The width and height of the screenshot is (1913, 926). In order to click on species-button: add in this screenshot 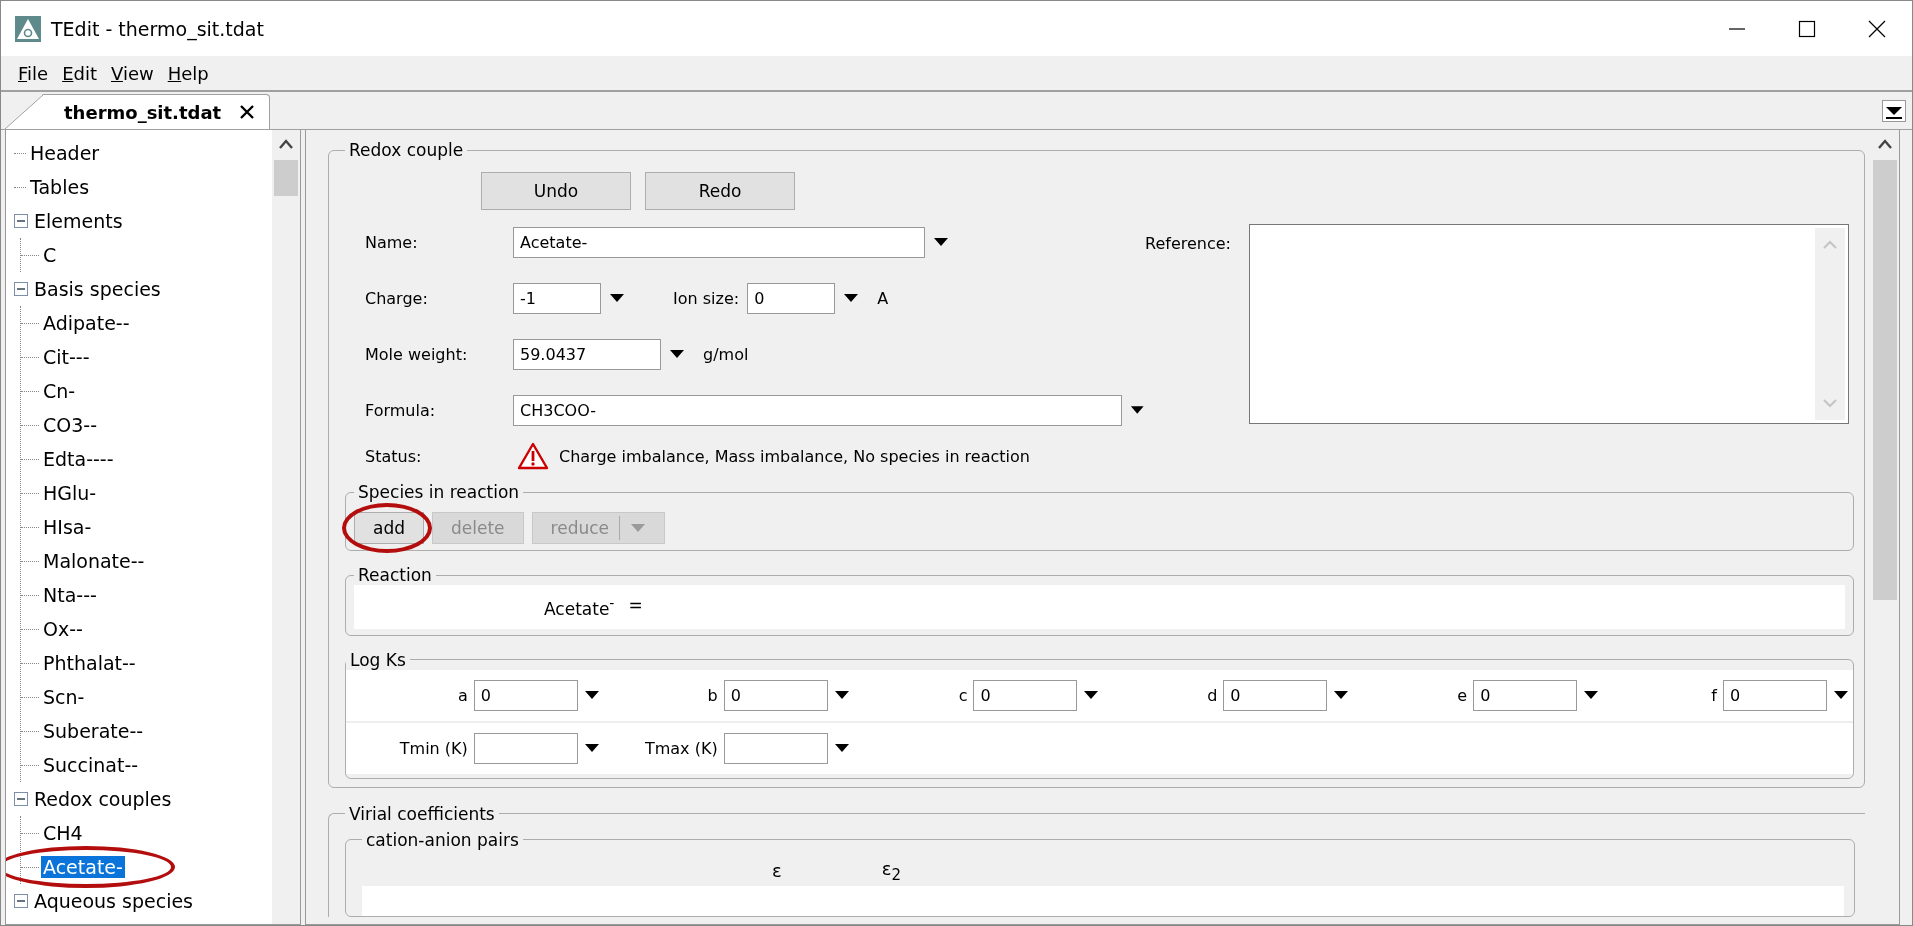, I will do `click(389, 528)`.